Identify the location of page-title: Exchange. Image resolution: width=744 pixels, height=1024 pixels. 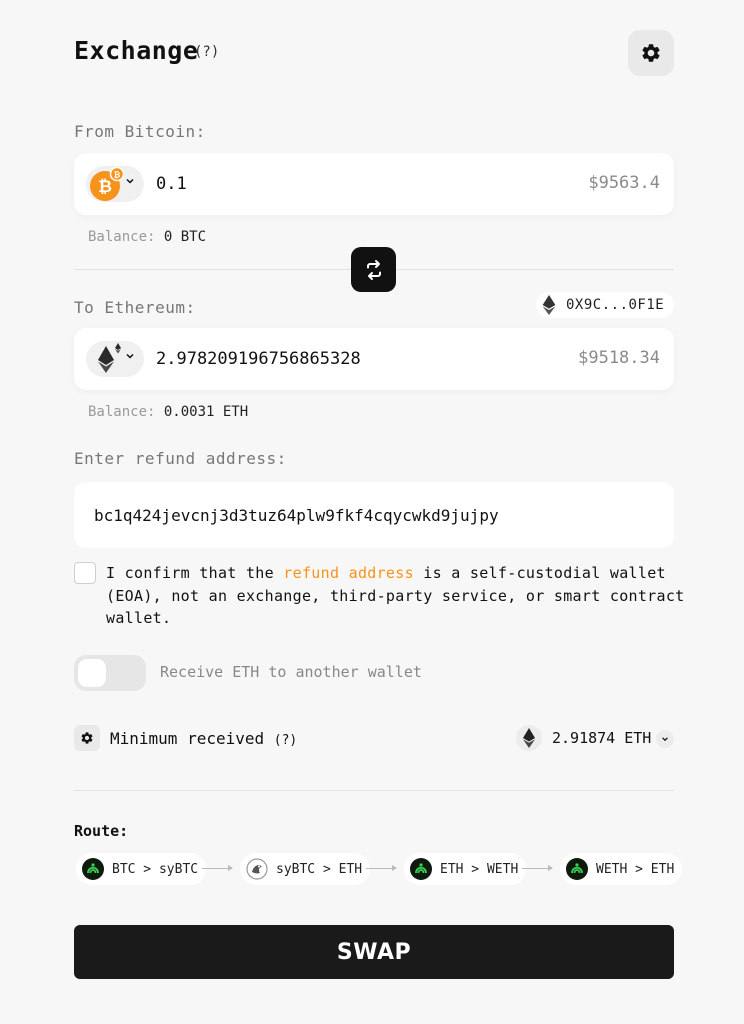
(136, 50).